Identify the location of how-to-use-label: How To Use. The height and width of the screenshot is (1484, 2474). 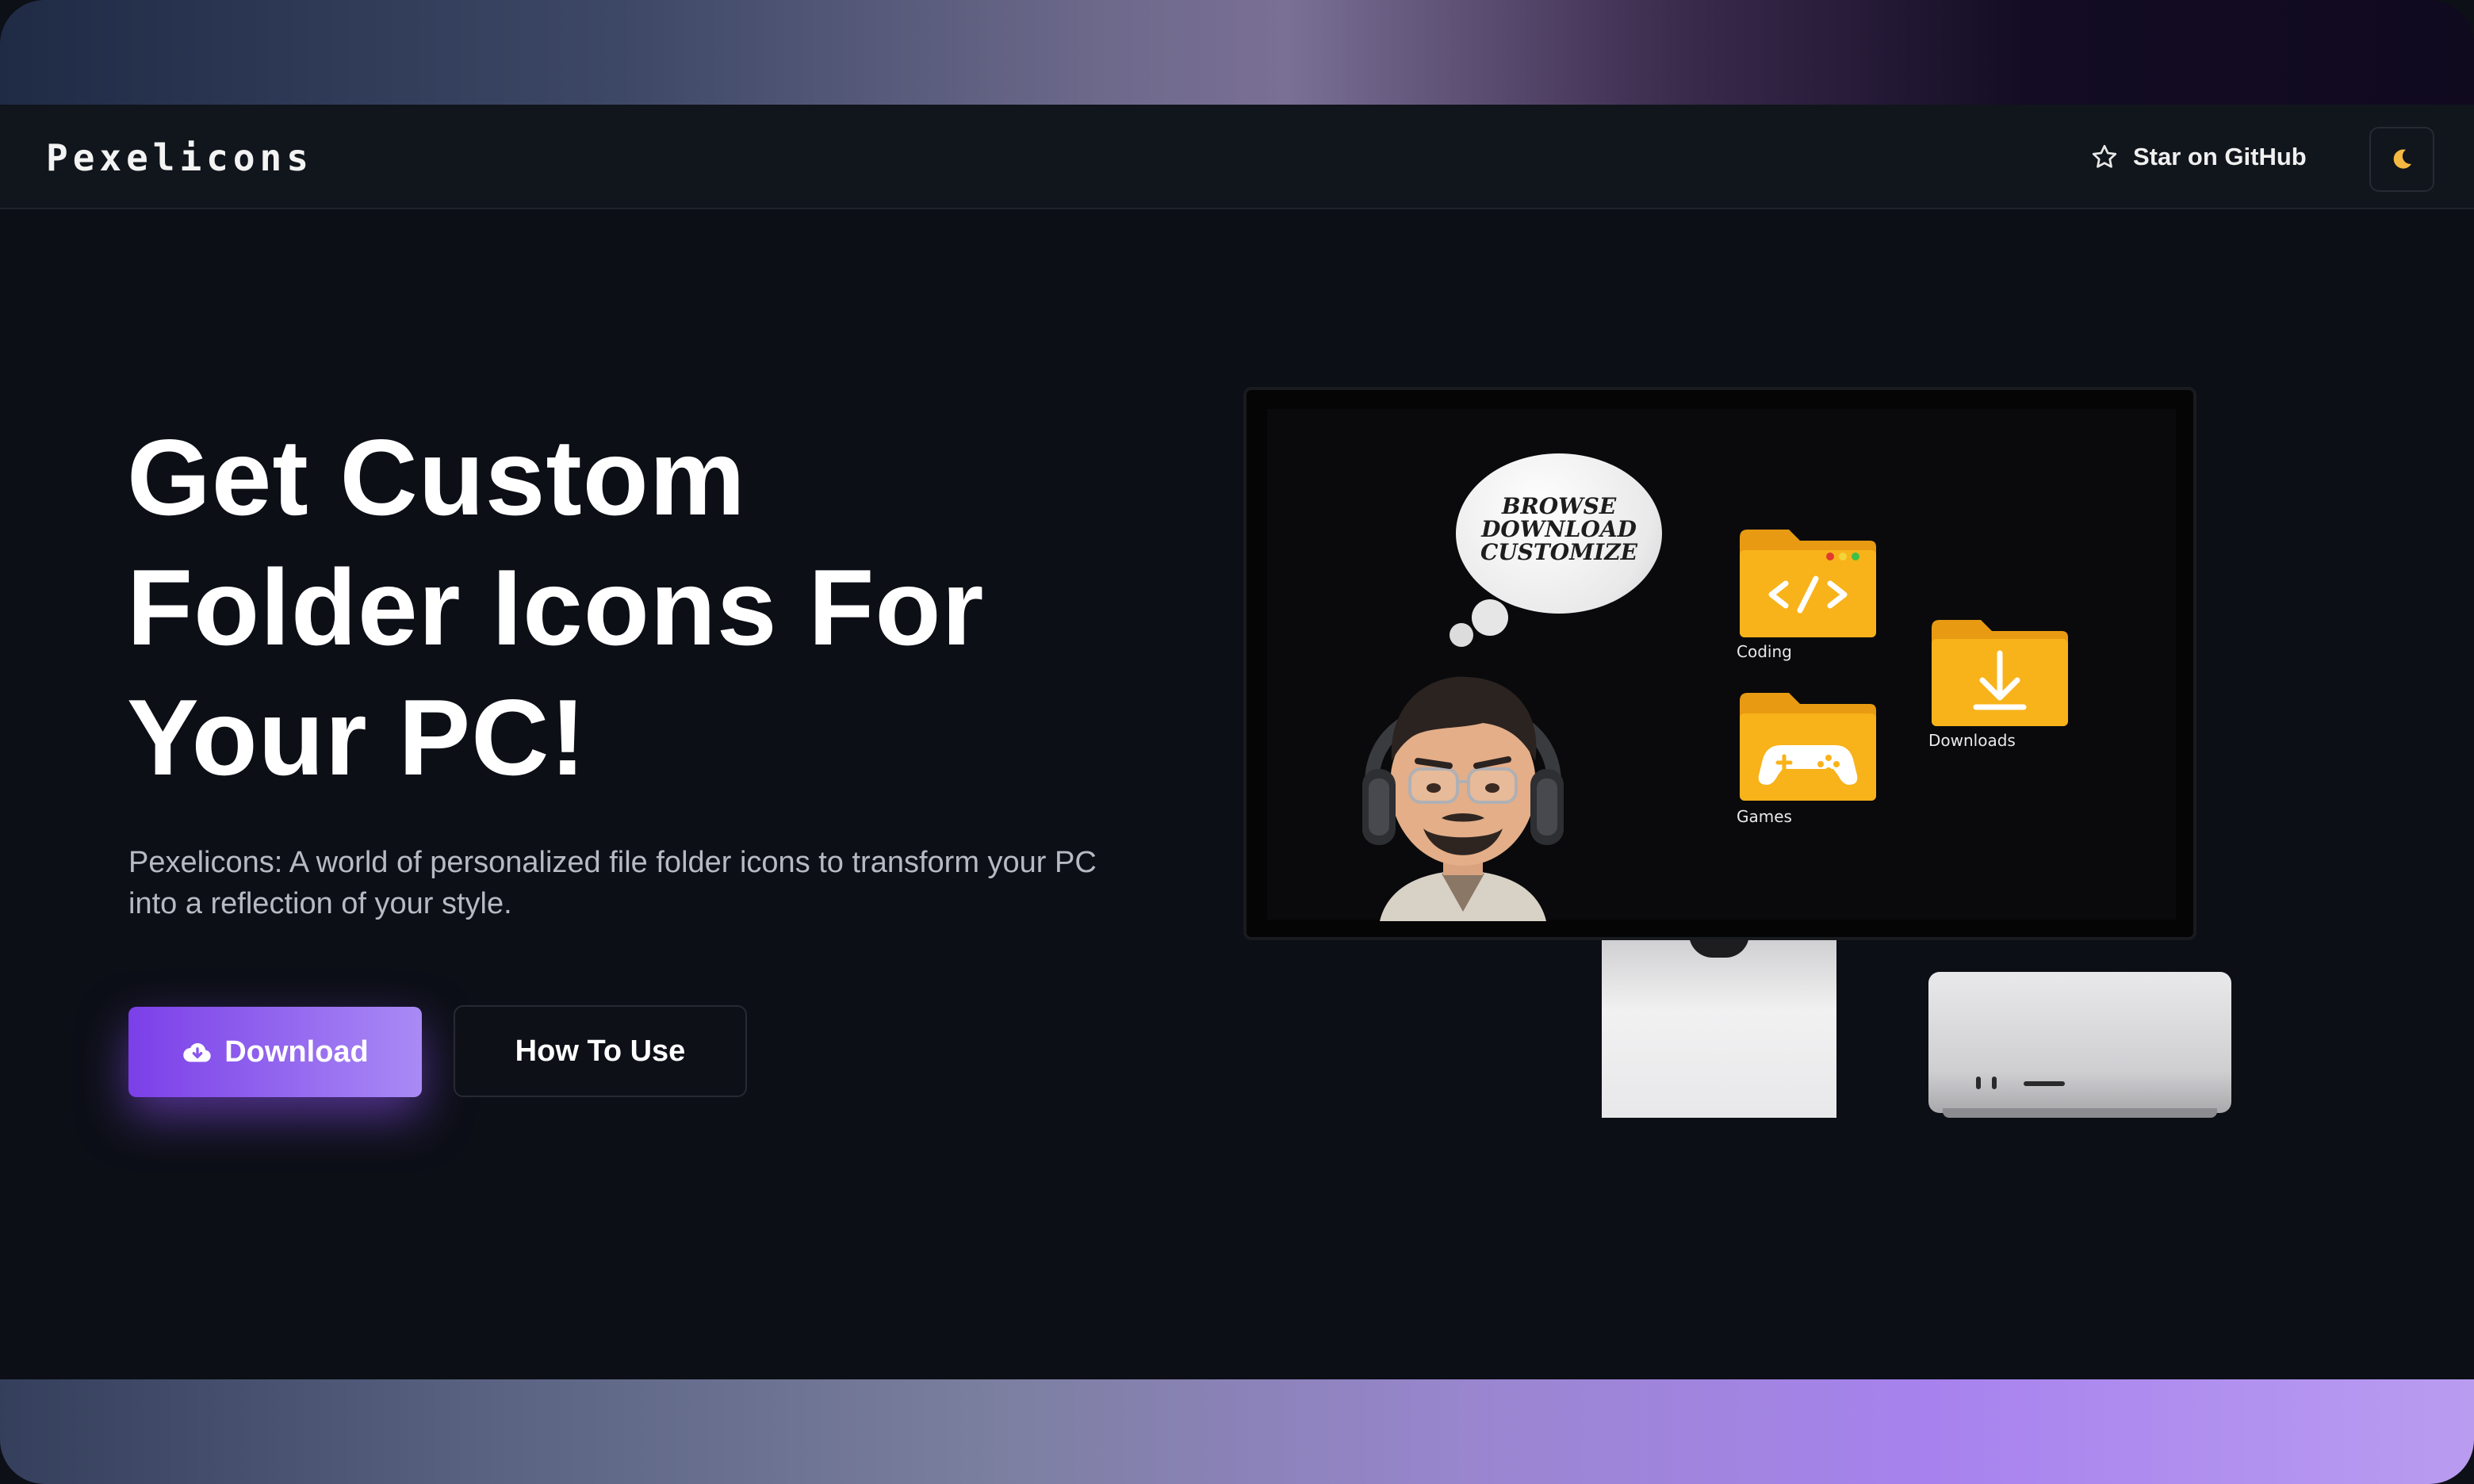
(600, 1051).